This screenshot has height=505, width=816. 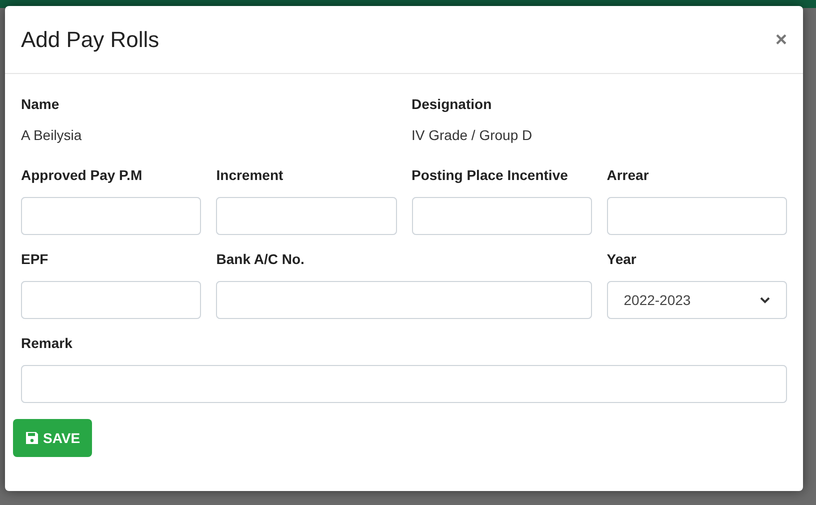 I want to click on field-value: IV Grade / Group D, so click(x=473, y=135).